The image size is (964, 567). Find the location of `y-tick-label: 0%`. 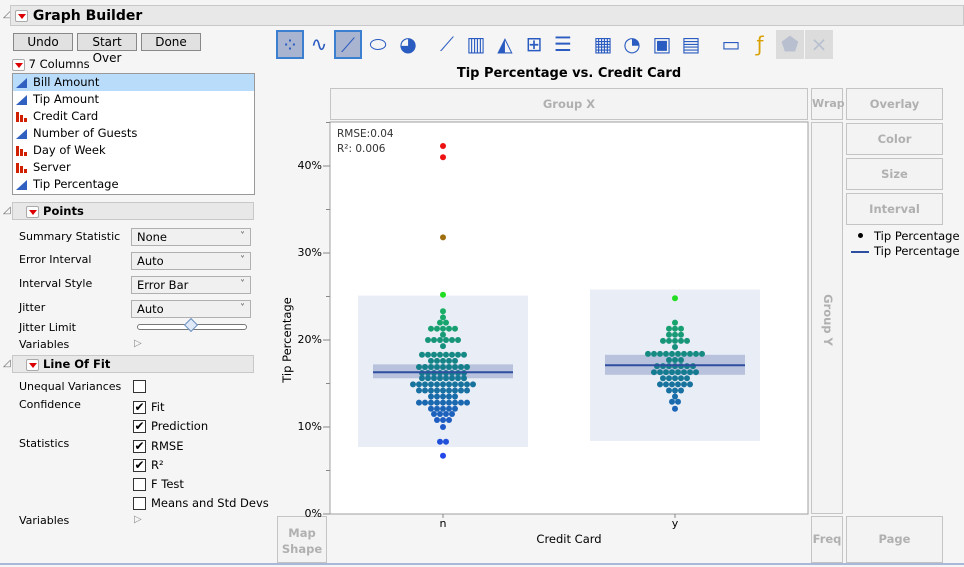

y-tick-label: 0% is located at coordinates (313, 513).